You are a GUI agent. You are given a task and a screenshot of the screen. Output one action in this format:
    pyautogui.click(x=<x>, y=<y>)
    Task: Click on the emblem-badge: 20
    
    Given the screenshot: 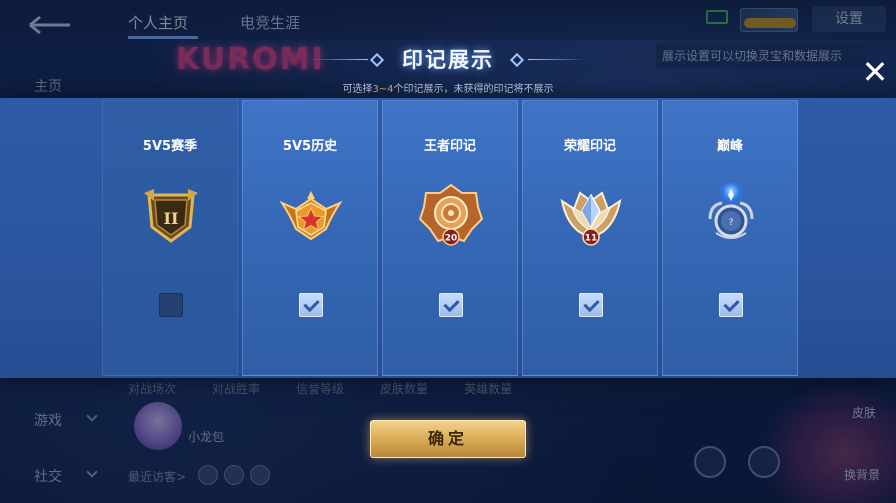 What is the action you would take?
    pyautogui.click(x=451, y=239)
    